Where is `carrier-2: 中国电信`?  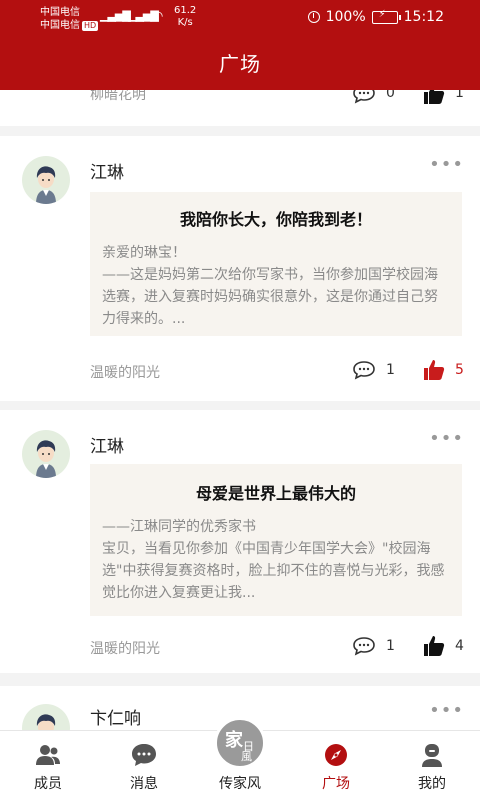
carrier-2: 中国电信 is located at coordinates (60, 25).